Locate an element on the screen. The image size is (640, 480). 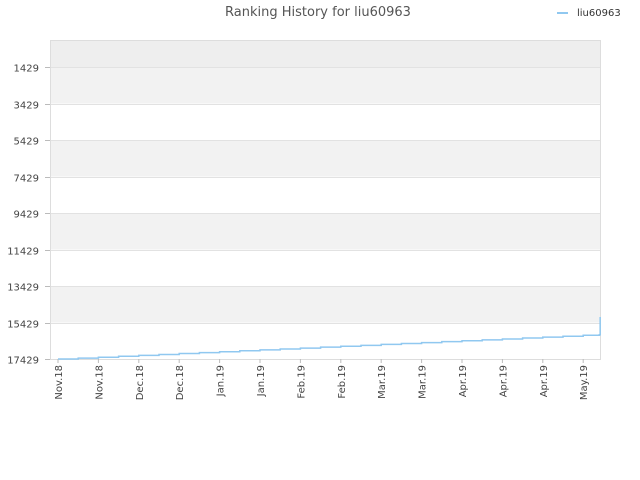
y-tick-label: 11429 is located at coordinates (23, 252).